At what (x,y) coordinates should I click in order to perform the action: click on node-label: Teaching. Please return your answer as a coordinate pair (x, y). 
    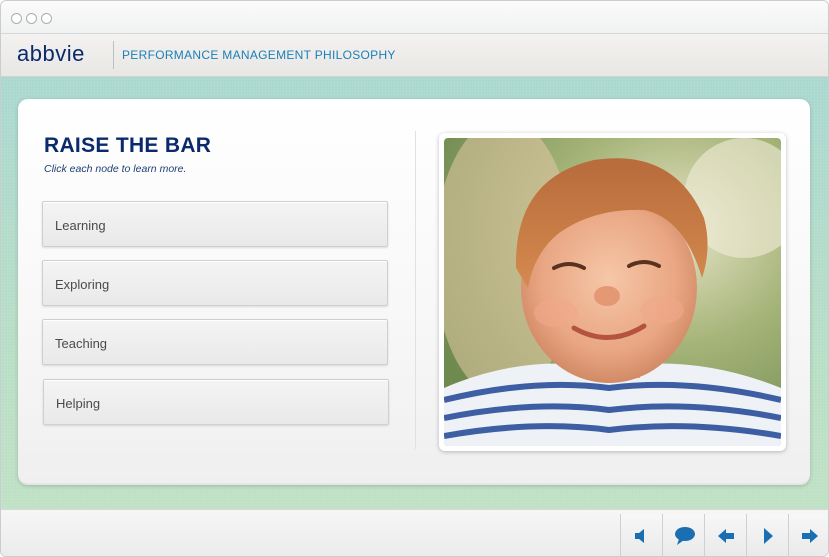
    Looking at the image, I should click on (81, 343).